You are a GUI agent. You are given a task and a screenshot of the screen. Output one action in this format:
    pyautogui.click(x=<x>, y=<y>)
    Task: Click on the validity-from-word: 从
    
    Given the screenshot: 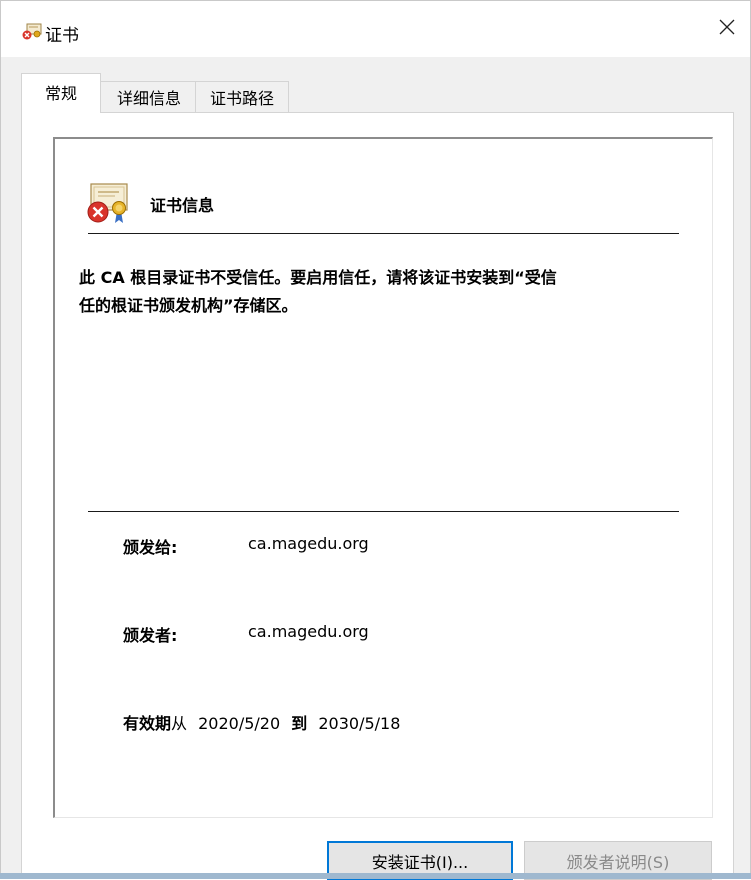 What is the action you would take?
    pyautogui.click(x=179, y=723)
    